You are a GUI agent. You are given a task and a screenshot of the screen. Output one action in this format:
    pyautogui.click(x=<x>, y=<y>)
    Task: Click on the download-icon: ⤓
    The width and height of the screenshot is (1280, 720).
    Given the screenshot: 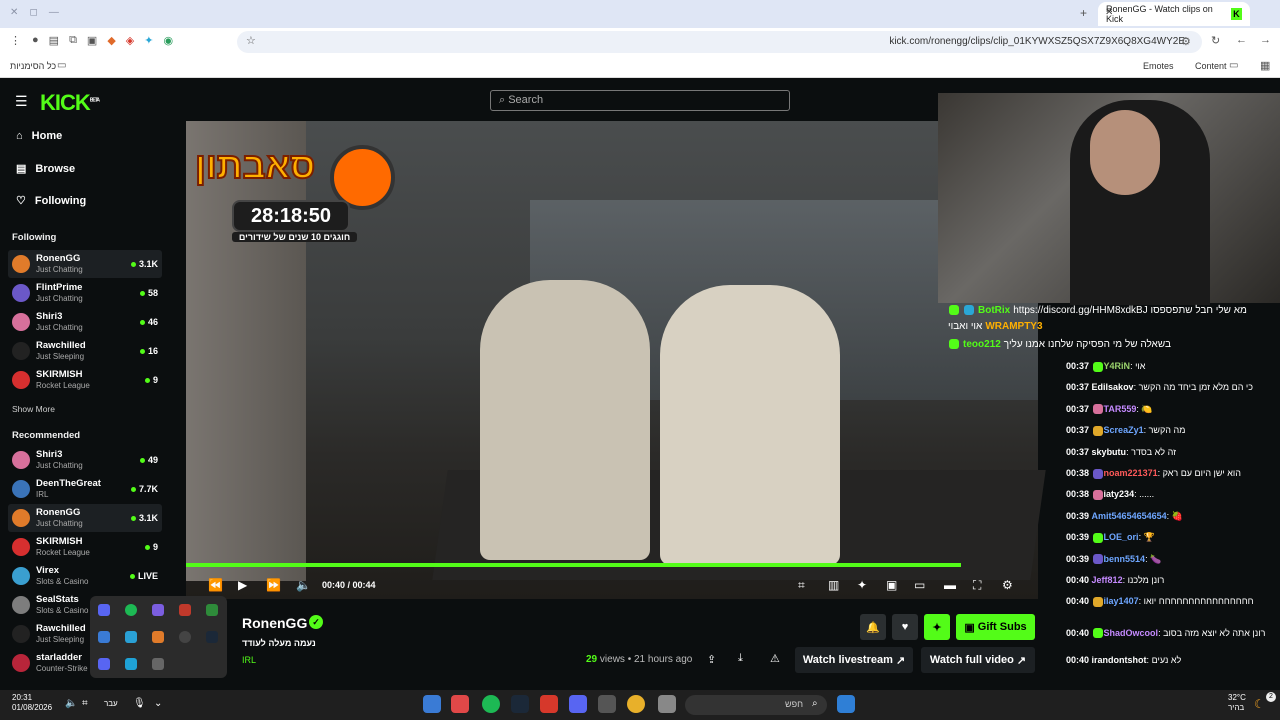 What is the action you would take?
    pyautogui.click(x=740, y=658)
    